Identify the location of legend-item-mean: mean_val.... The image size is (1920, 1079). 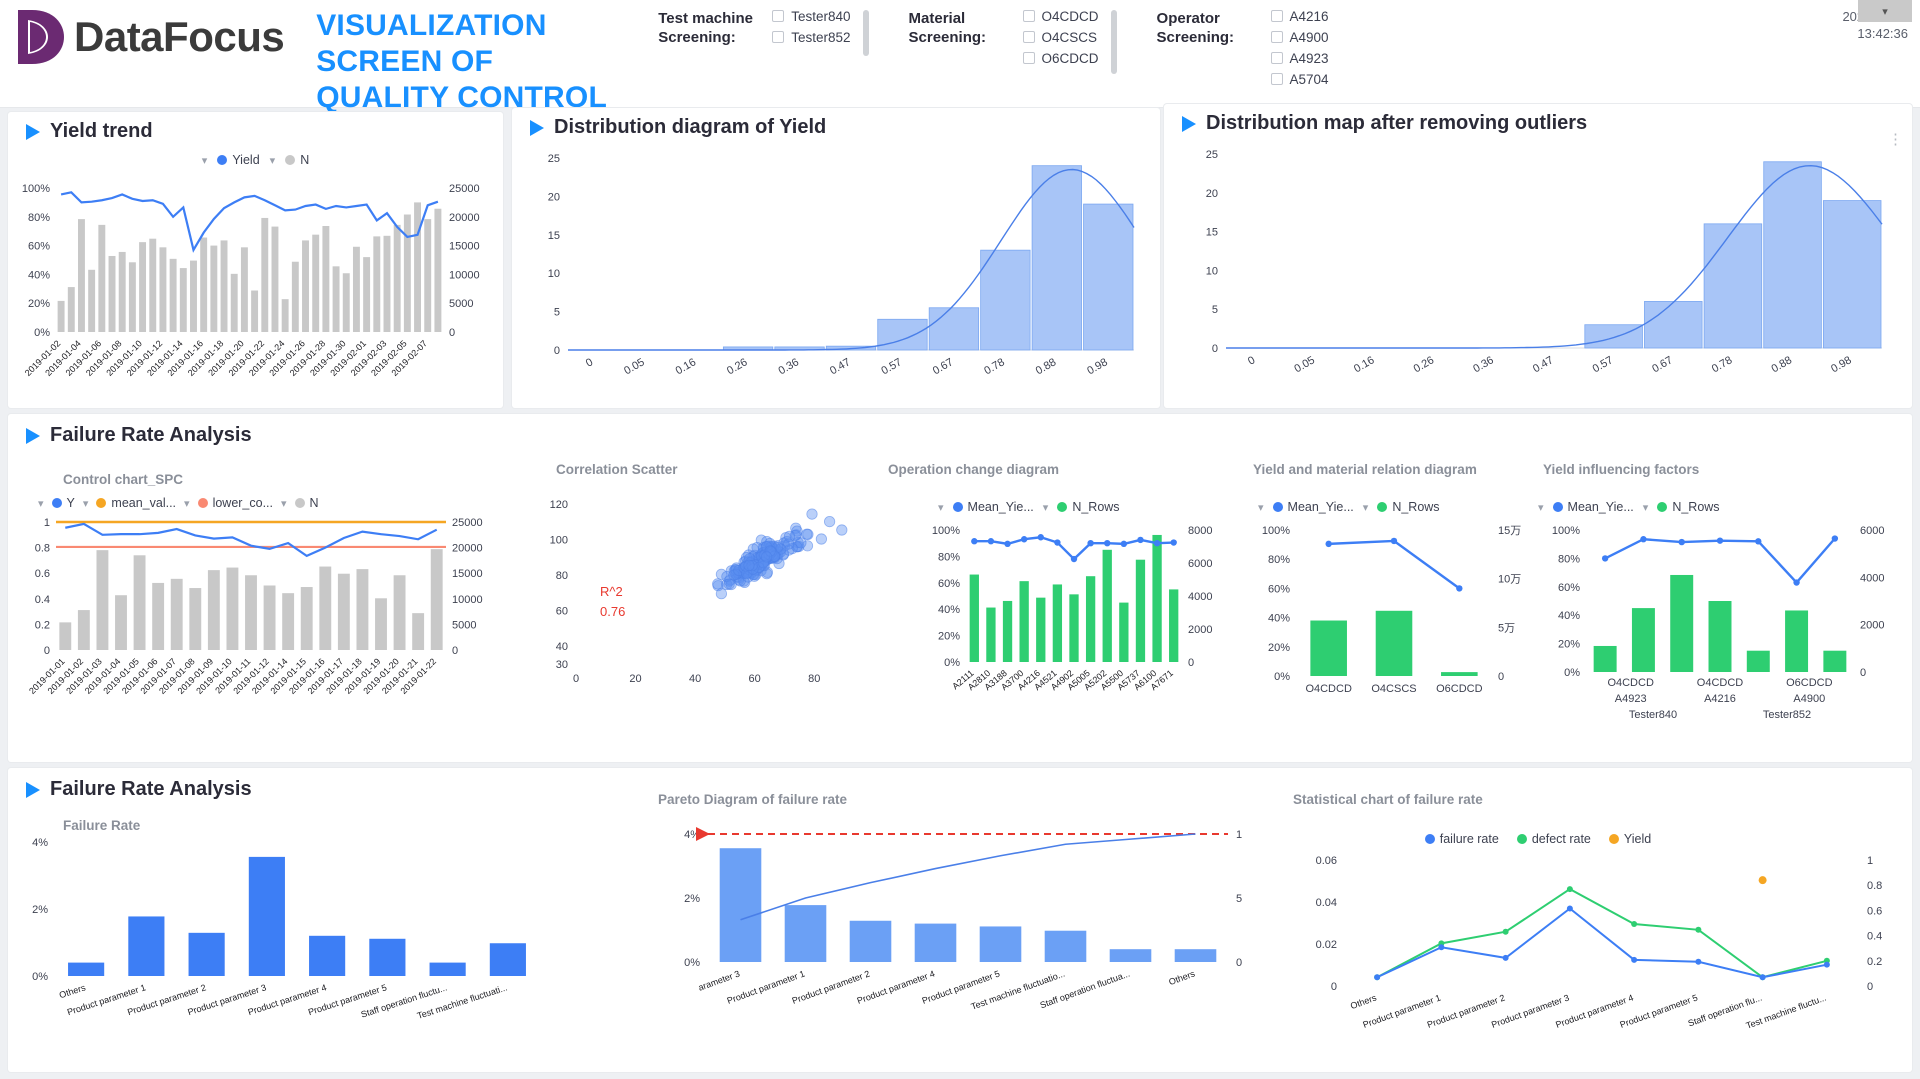
(136, 503).